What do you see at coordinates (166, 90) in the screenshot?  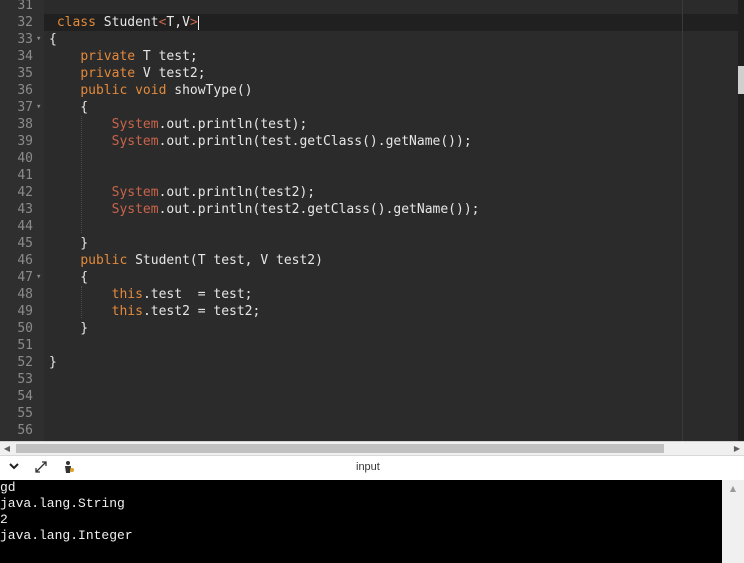 I see `code-text: public void showType()` at bounding box center [166, 90].